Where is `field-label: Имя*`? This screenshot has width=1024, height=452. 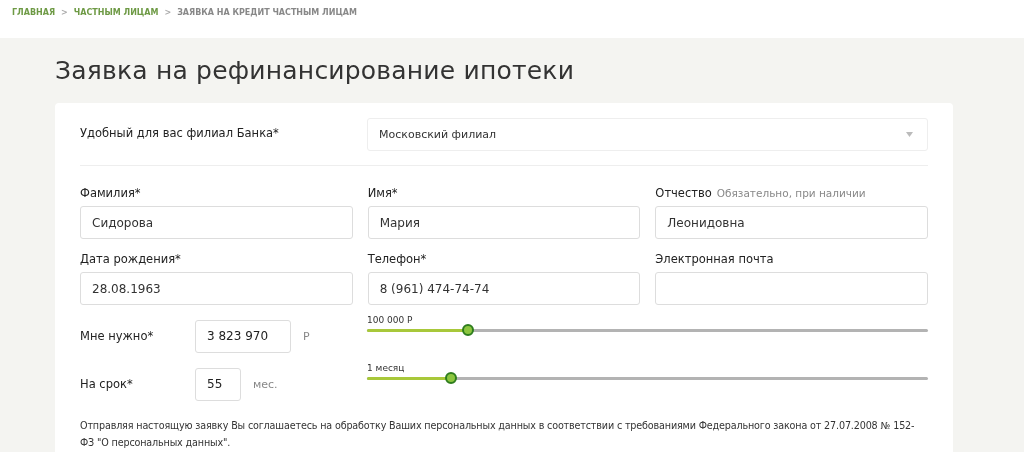
field-label: Имя* is located at coordinates (382, 193).